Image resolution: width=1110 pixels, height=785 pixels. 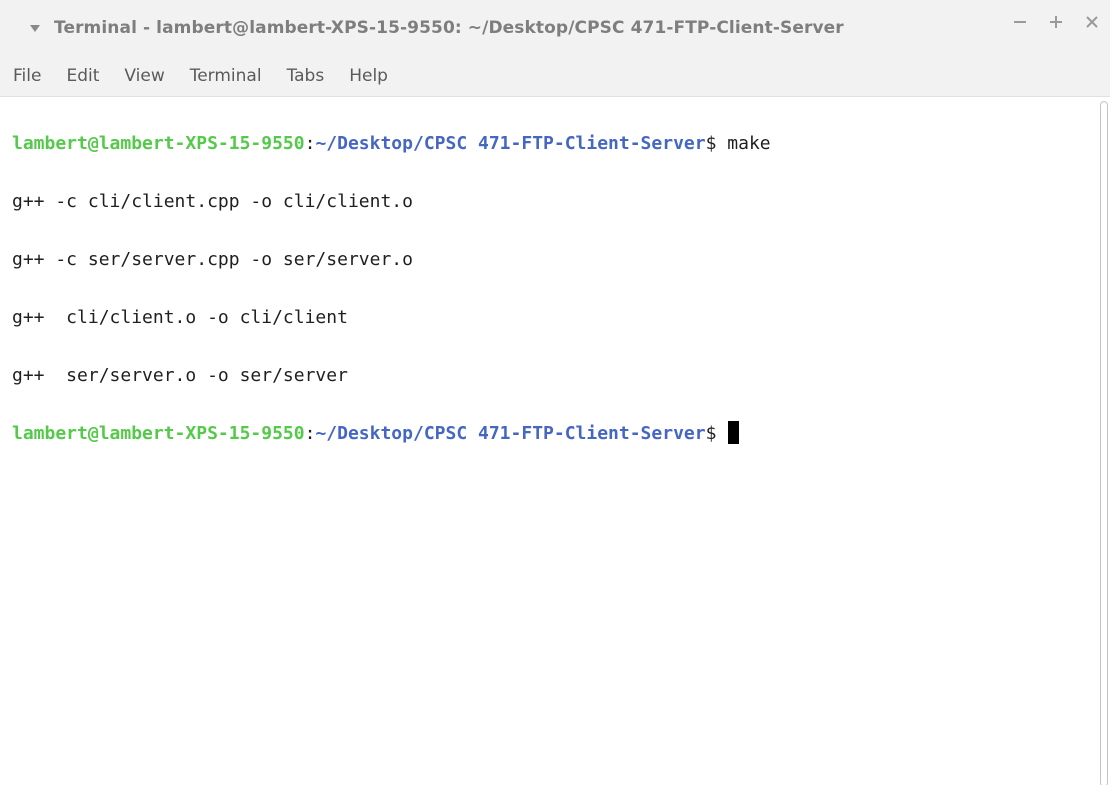 I want to click on window-menu-arrow-icon, so click(x=35, y=28).